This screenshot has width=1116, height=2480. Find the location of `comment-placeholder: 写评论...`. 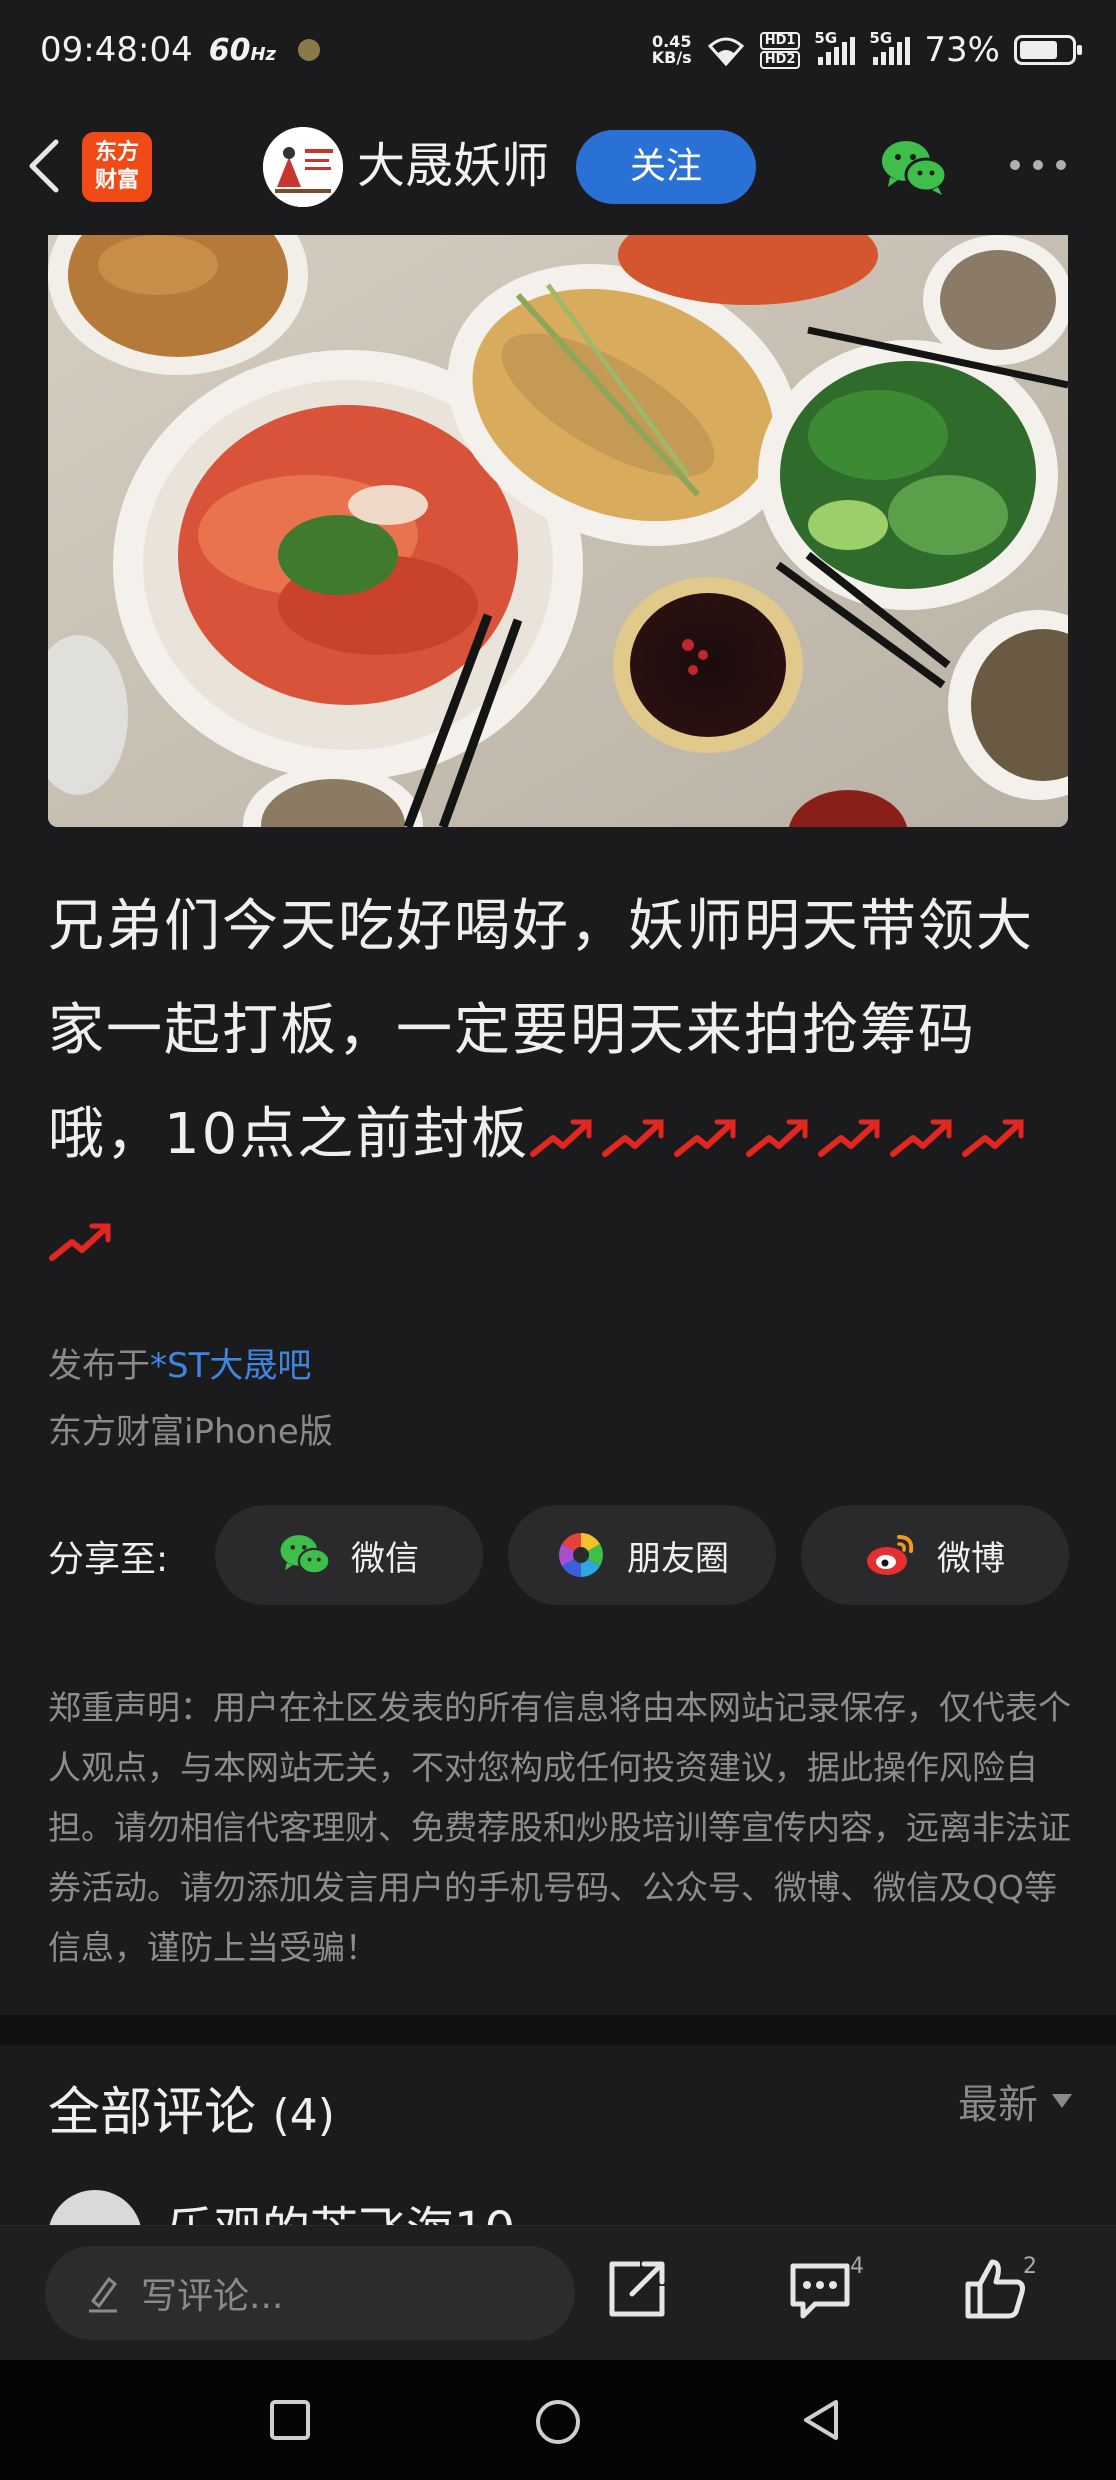

comment-placeholder: 写评论... is located at coordinates (212, 2296).